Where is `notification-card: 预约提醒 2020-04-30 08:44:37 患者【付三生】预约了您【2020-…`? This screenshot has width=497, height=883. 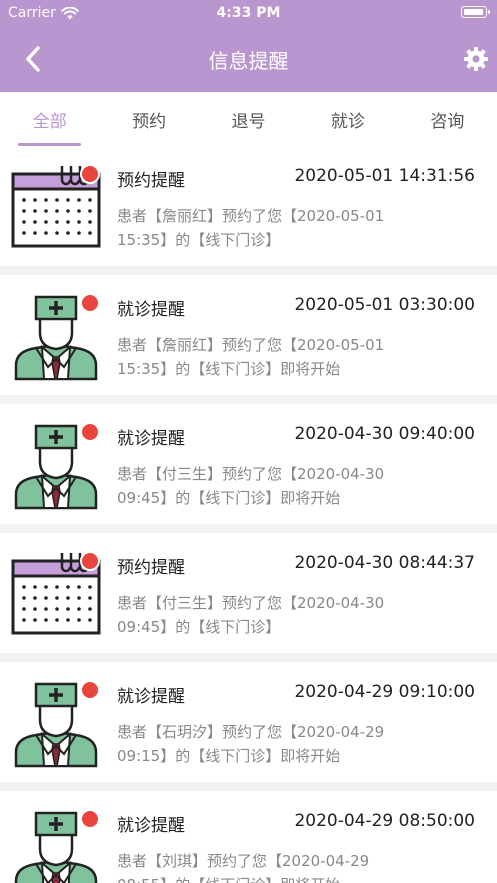 notification-card: 预约提醒 2020-04-30 08:44:37 患者【付三生】预约了您【2020-… is located at coordinates (248, 593).